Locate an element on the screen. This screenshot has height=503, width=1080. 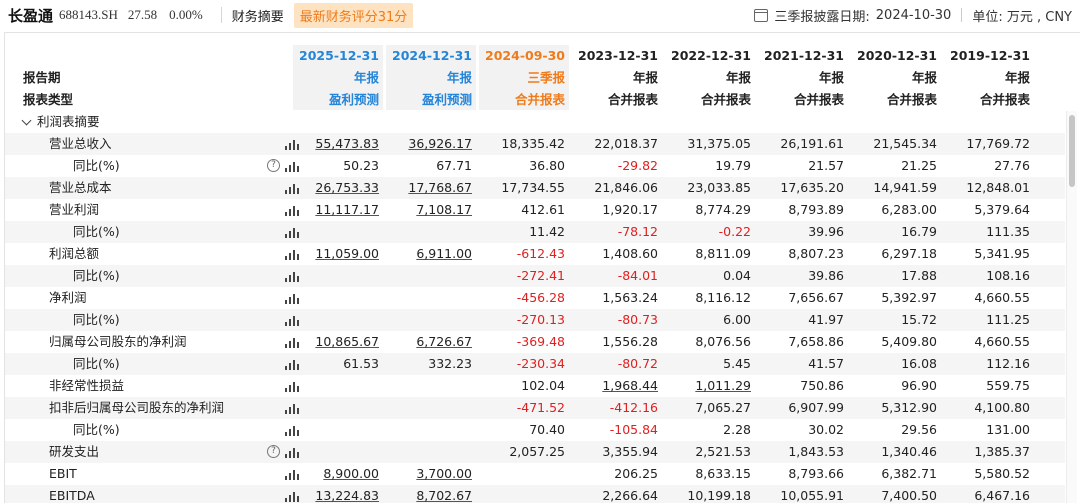
table-row: 同比(%) 70.40 -105.84 2.28 30.02 29.56 131.00 is located at coordinates (535, 430).